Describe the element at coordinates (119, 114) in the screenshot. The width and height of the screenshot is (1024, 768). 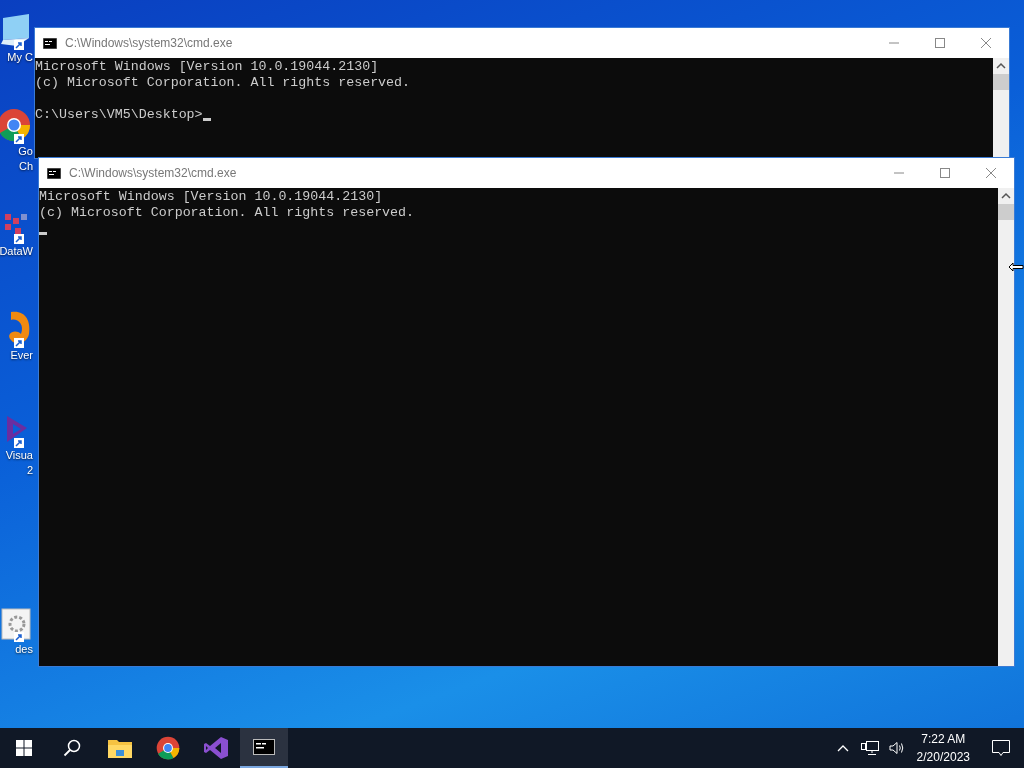
I see `command-prompt: C:\Users\VM5\Desktop>` at that location.